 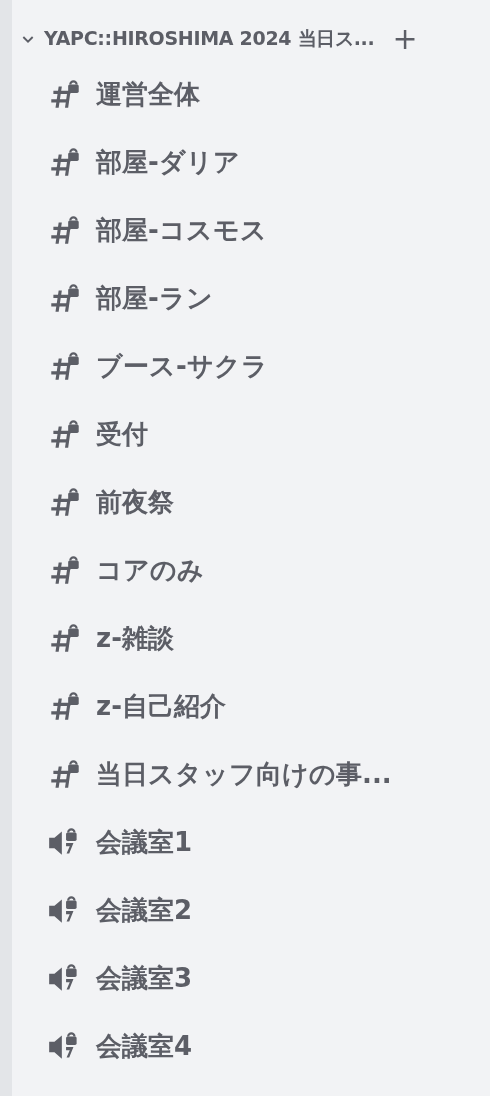 I want to click on channel-item: 会議室4, so click(x=251, y=1046).